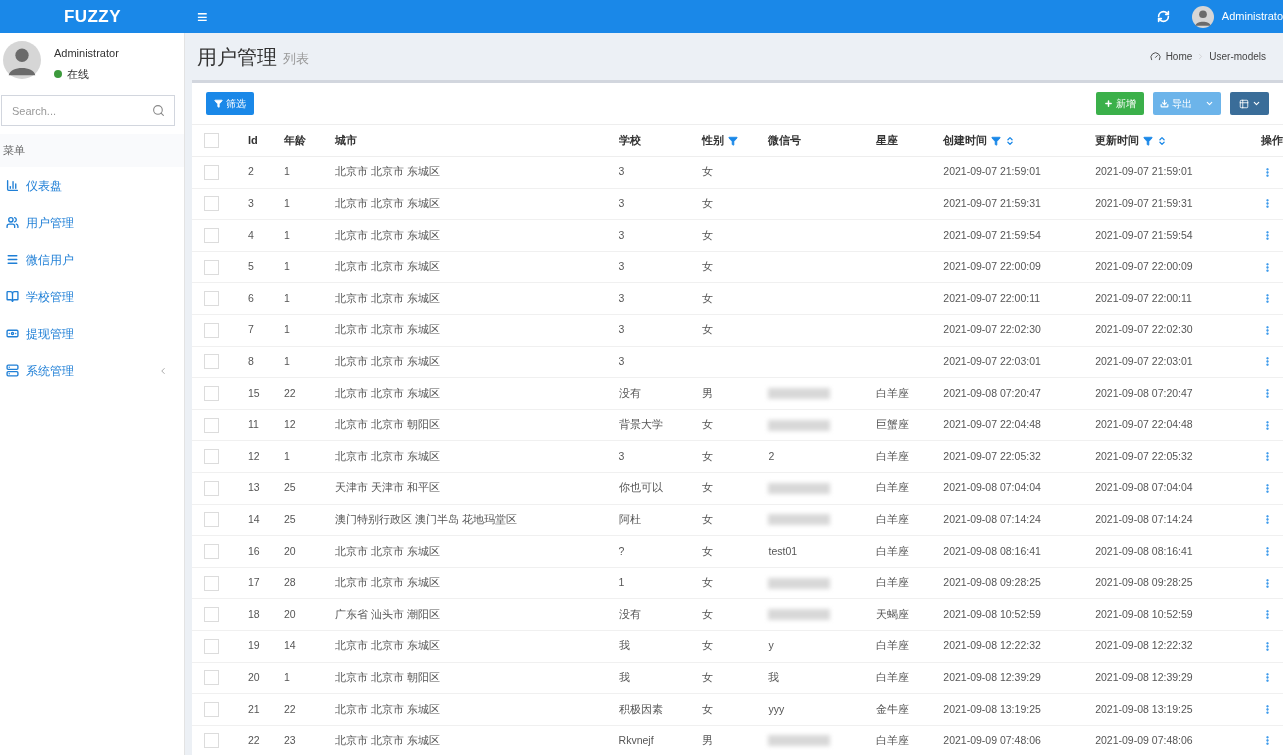 The image size is (1283, 755). What do you see at coordinates (252, 140) in the screenshot?
I see `column-header: Id` at bounding box center [252, 140].